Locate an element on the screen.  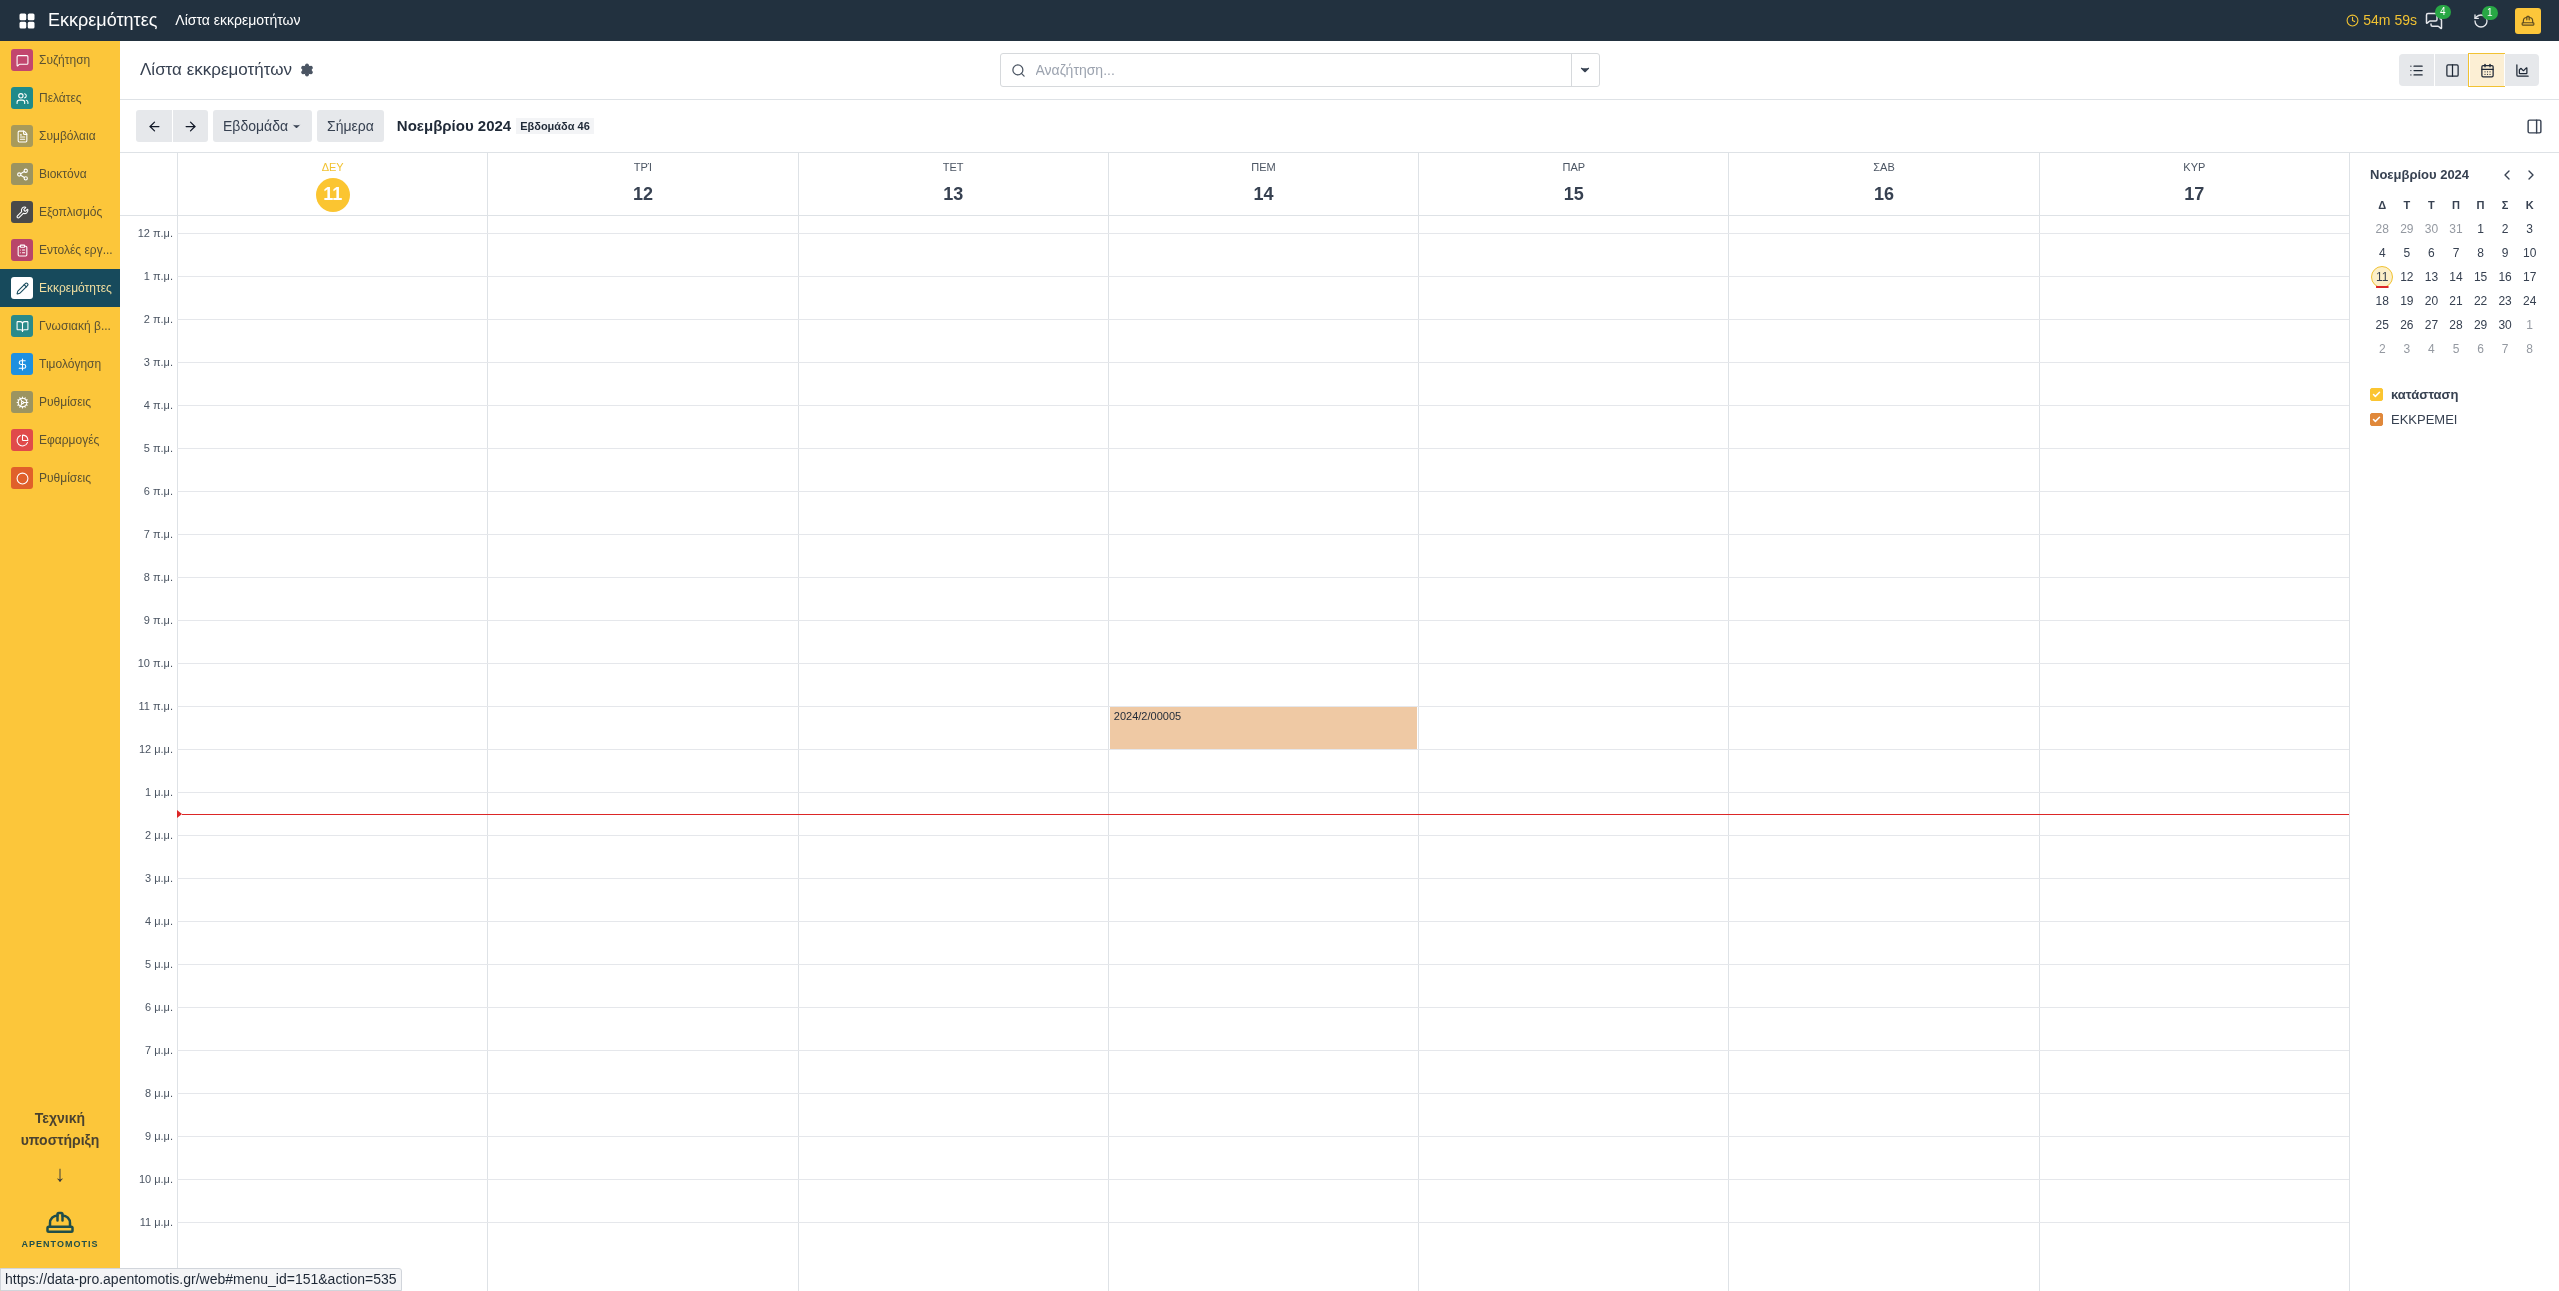
scale-dropdown: Εβδομάδα is located at coordinates (263, 126).